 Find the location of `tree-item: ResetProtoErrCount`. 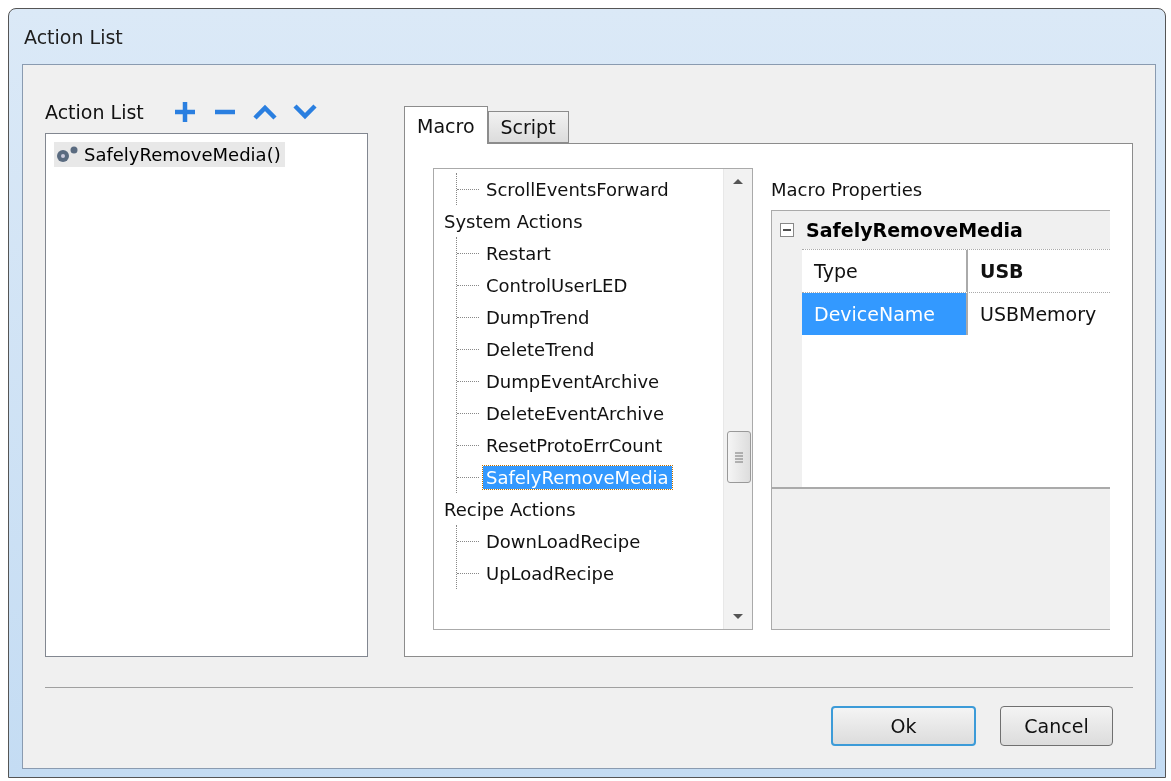

tree-item: ResetProtoErrCount is located at coordinates (574, 445).